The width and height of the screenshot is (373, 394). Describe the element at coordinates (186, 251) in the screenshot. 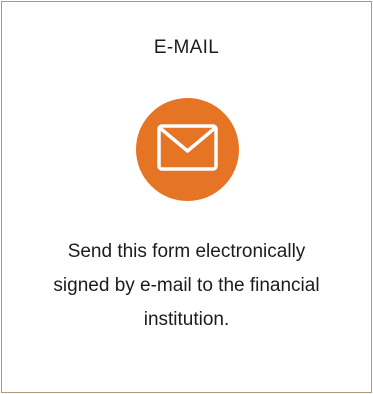

I see `description-line: Send this form electronically` at that location.